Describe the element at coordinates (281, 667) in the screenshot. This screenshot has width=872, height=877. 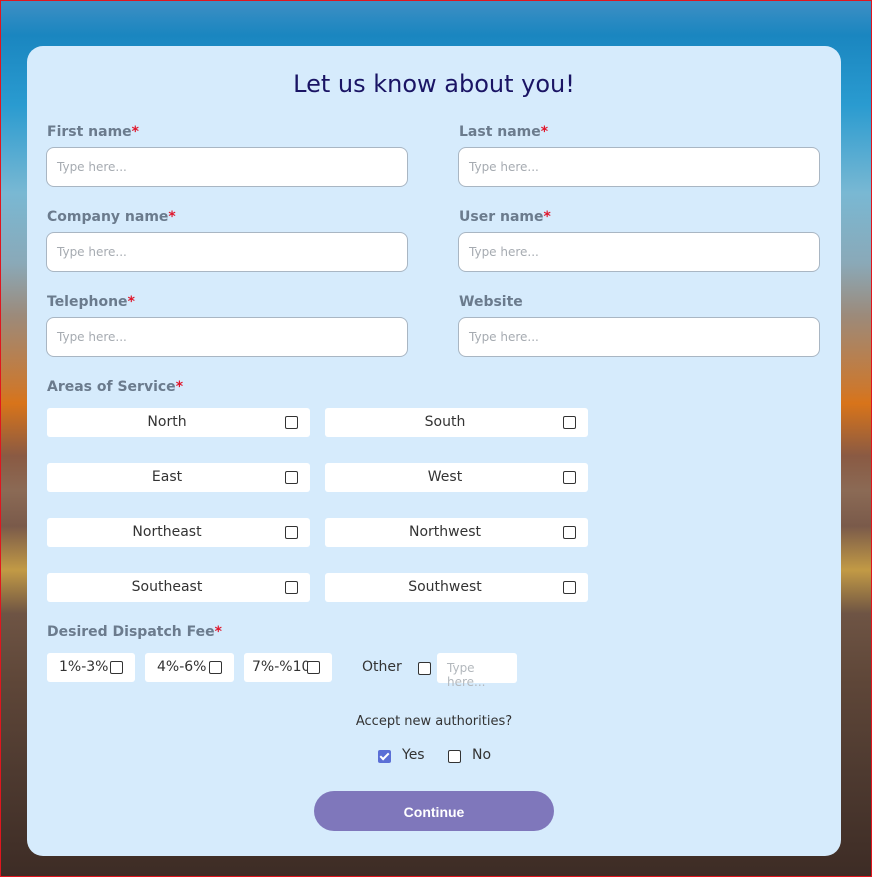
I see `fee-option-label: 7%-%10` at that location.